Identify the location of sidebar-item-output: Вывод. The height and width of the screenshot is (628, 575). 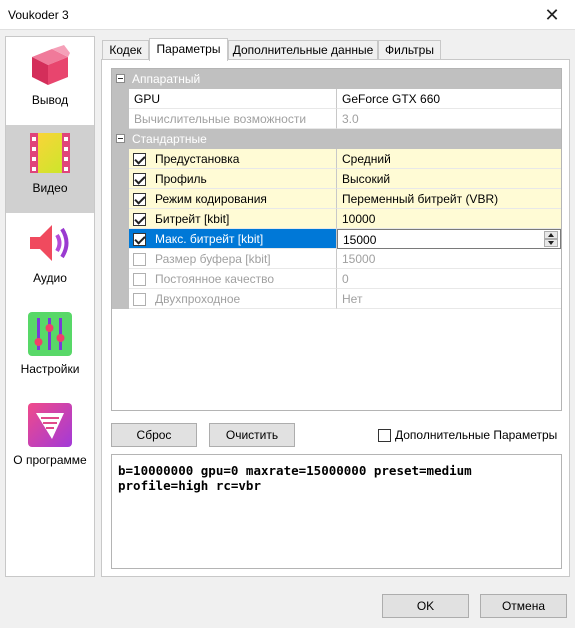
(50, 81).